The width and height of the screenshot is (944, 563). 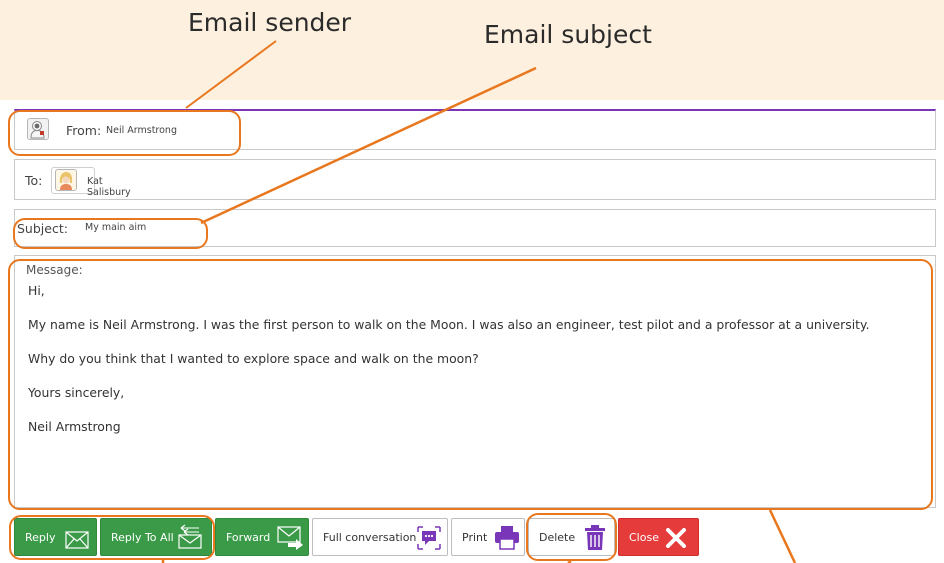 I want to click on close-button: Close, so click(x=658, y=537).